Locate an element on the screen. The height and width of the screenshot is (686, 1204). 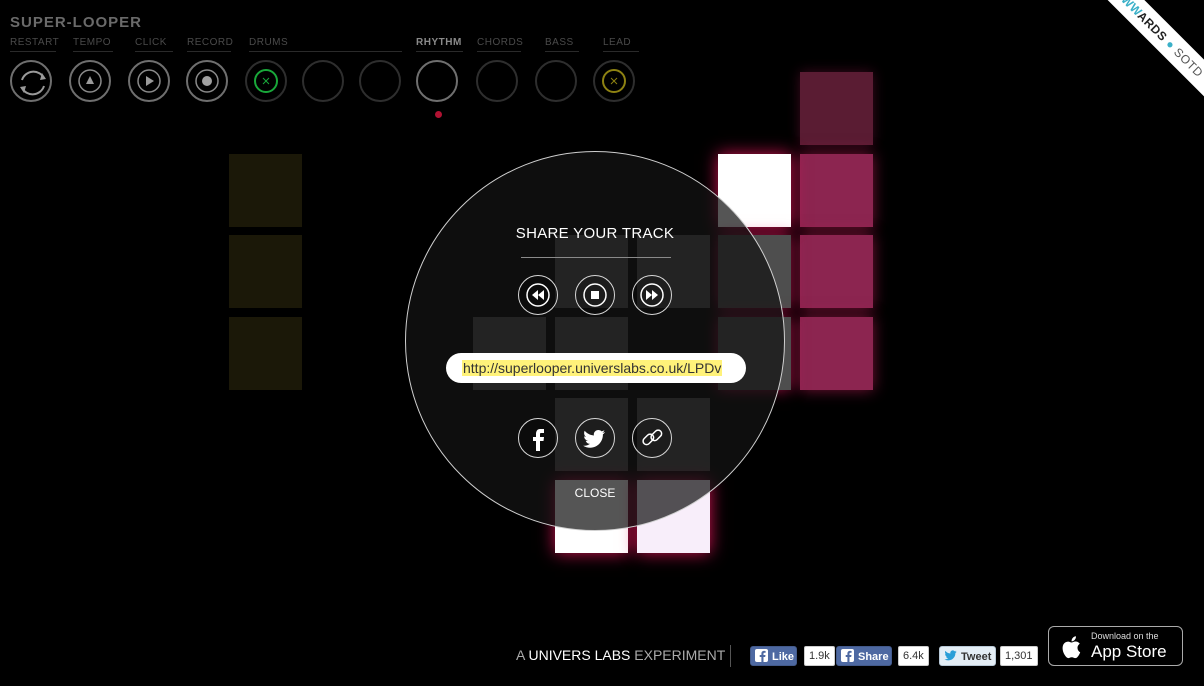
tempo-icon is located at coordinates (90, 81).